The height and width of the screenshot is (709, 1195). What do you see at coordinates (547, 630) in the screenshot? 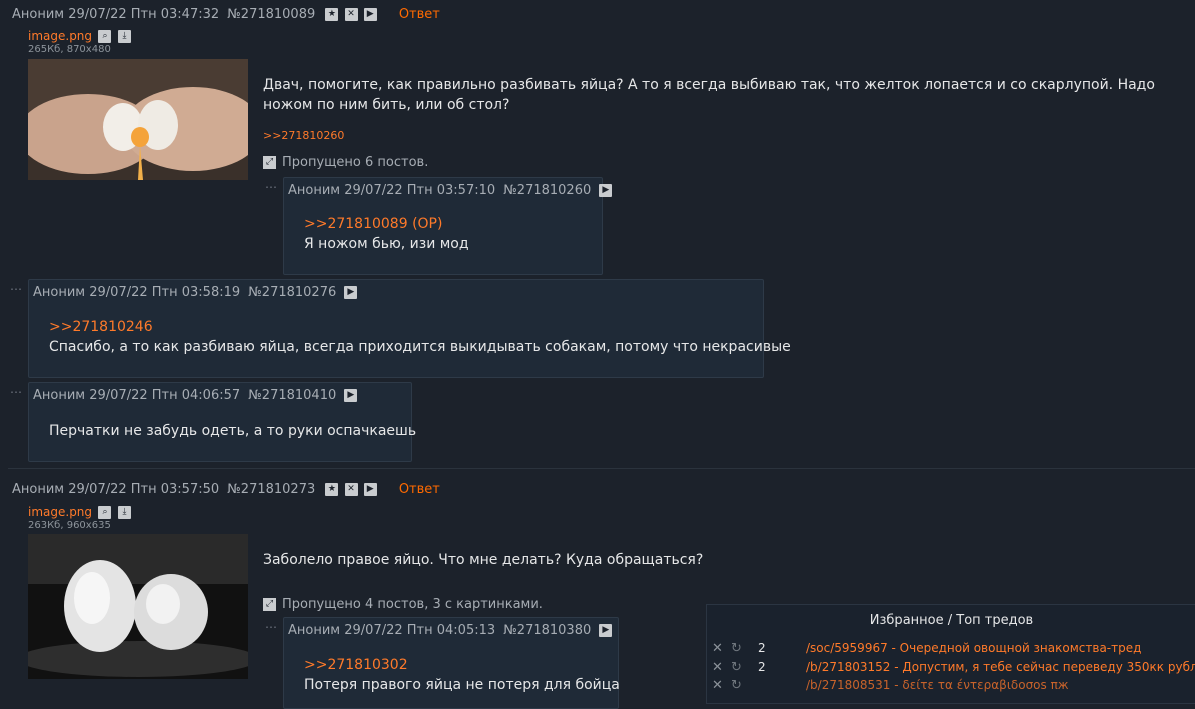
I see `post-number: №271810380` at bounding box center [547, 630].